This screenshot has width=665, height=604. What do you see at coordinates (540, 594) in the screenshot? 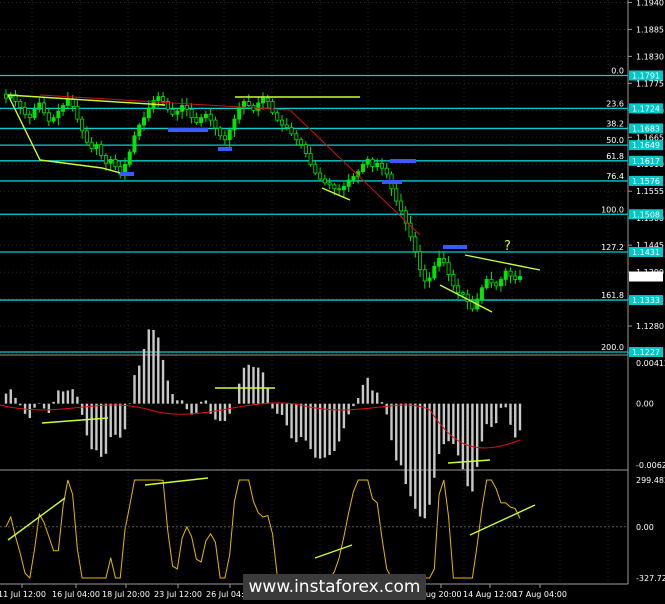
I see `time-tick-label: 17 Aug 04:00` at bounding box center [540, 594].